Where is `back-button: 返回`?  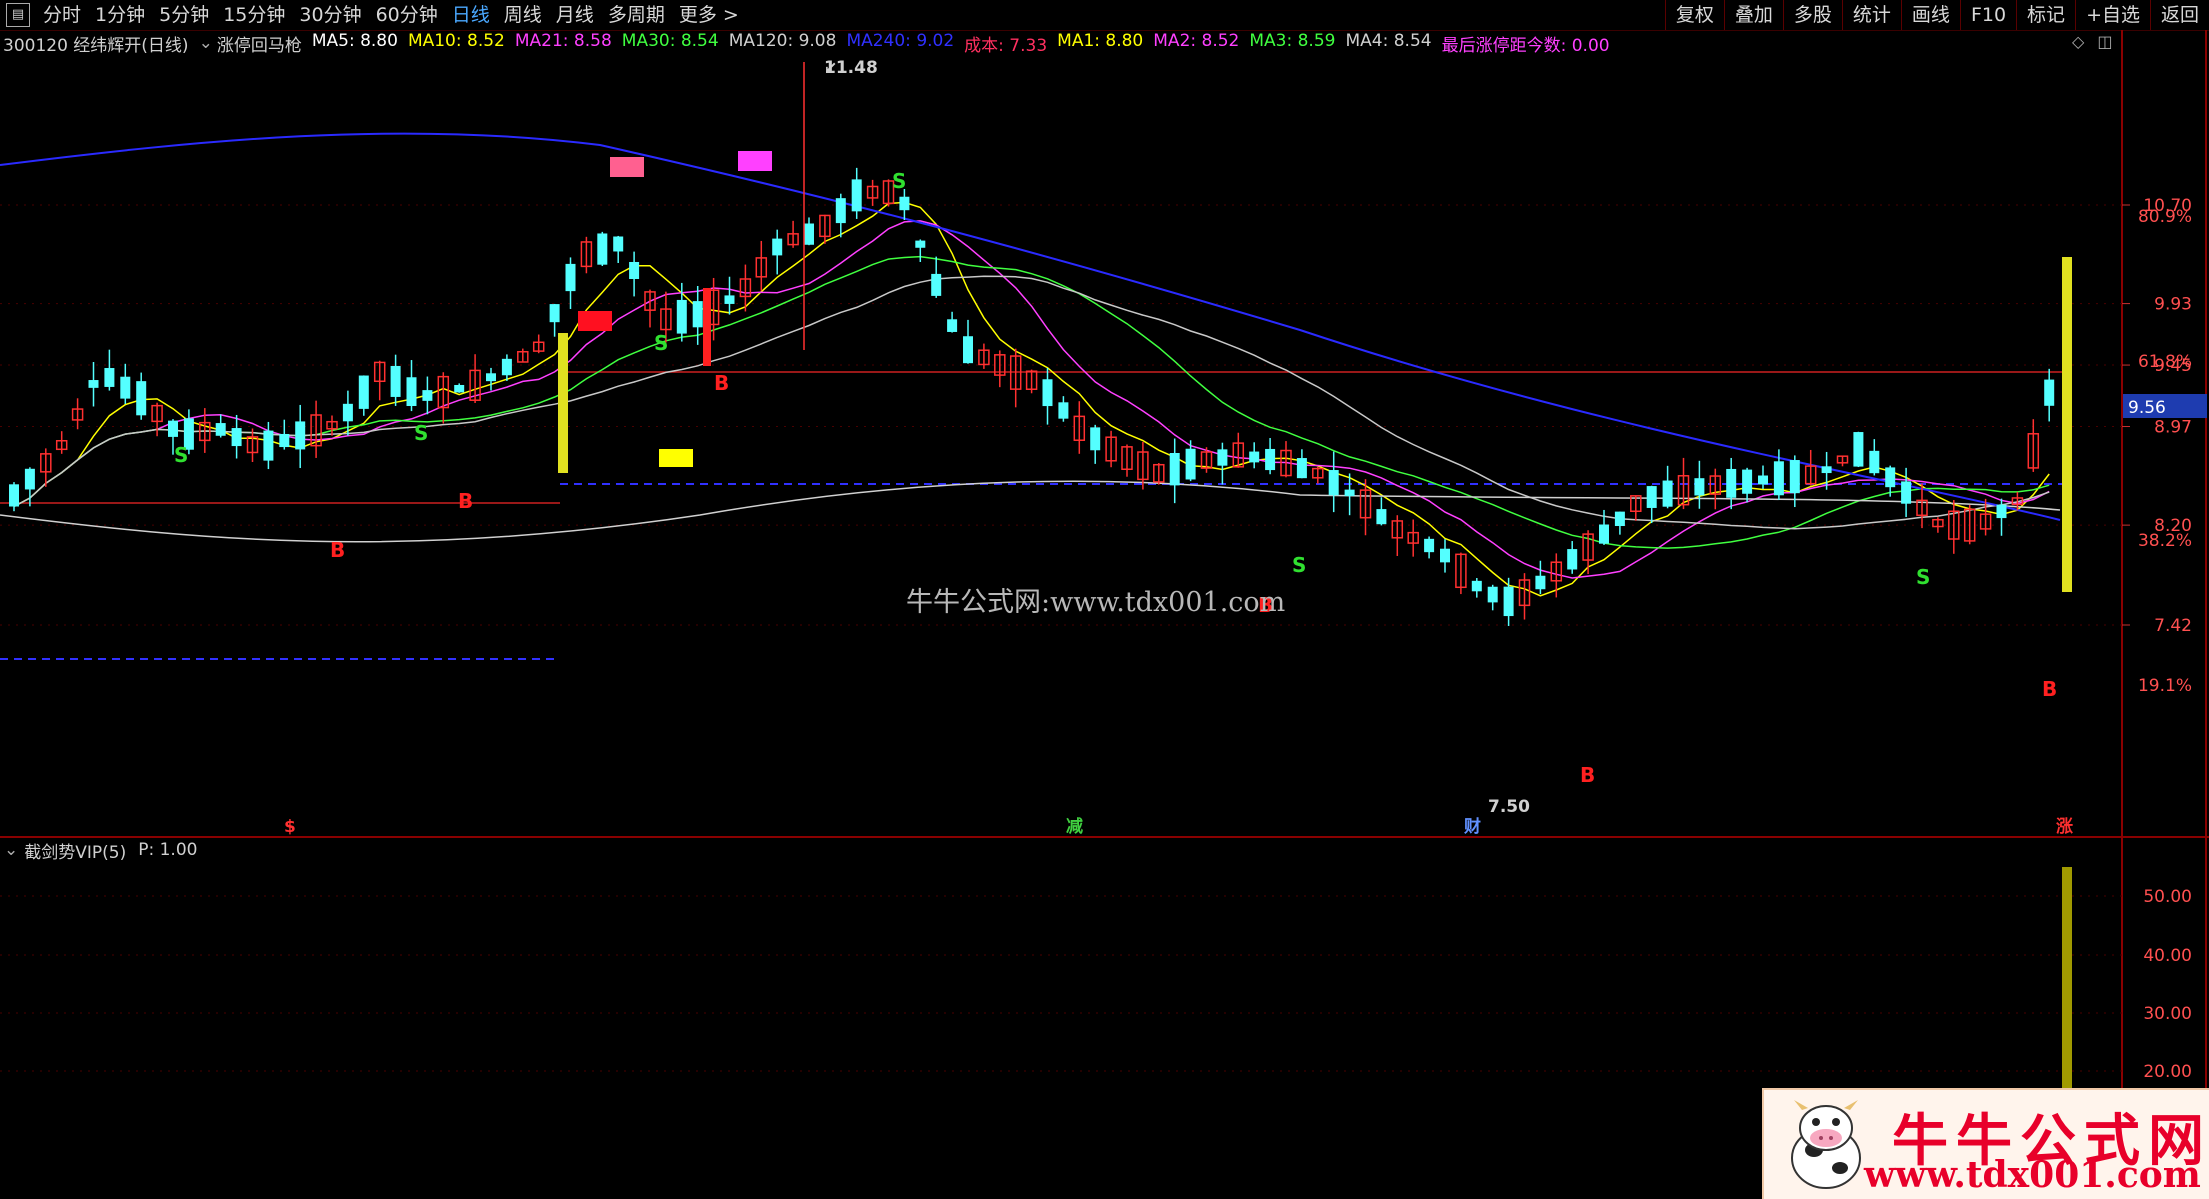 back-button: 返回 is located at coordinates (2179, 15).